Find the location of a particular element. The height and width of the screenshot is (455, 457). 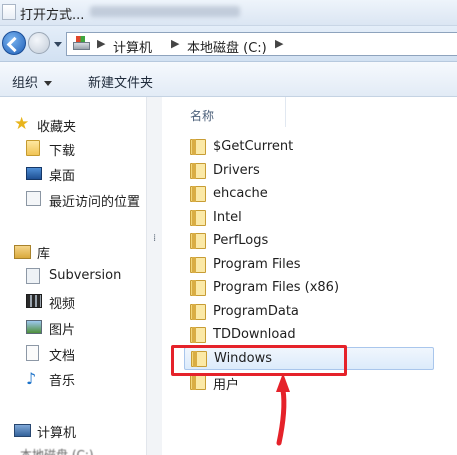

nav-item-label: 文档 is located at coordinates (62, 356).